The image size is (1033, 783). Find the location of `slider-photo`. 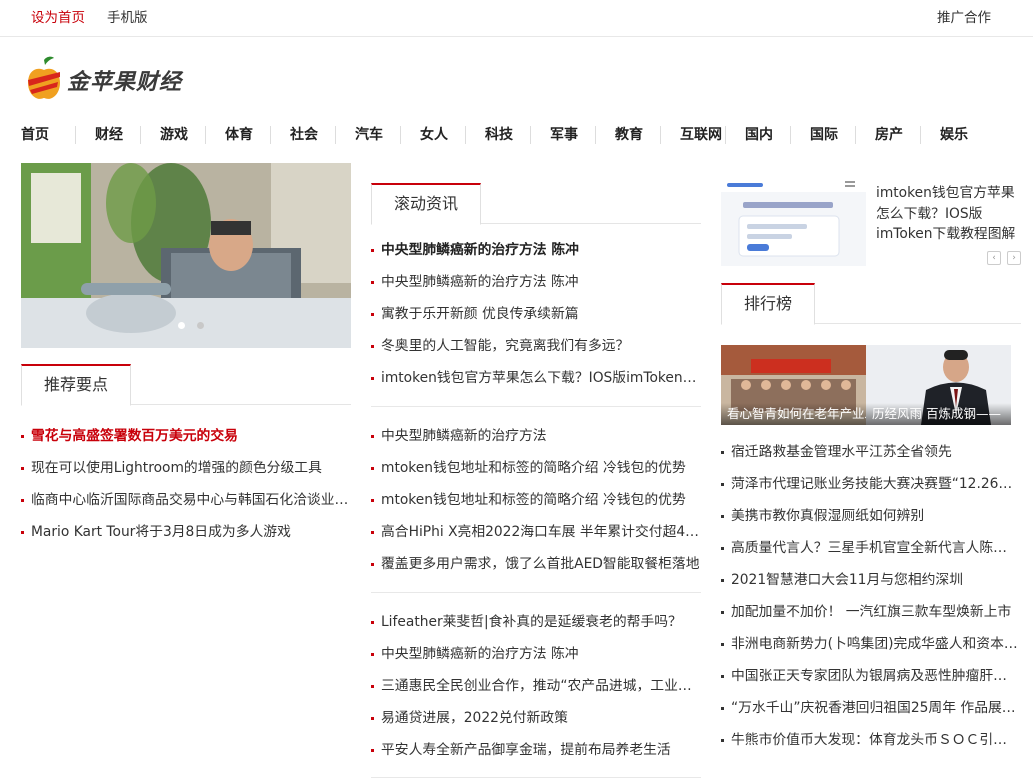

slider-photo is located at coordinates (186, 255).